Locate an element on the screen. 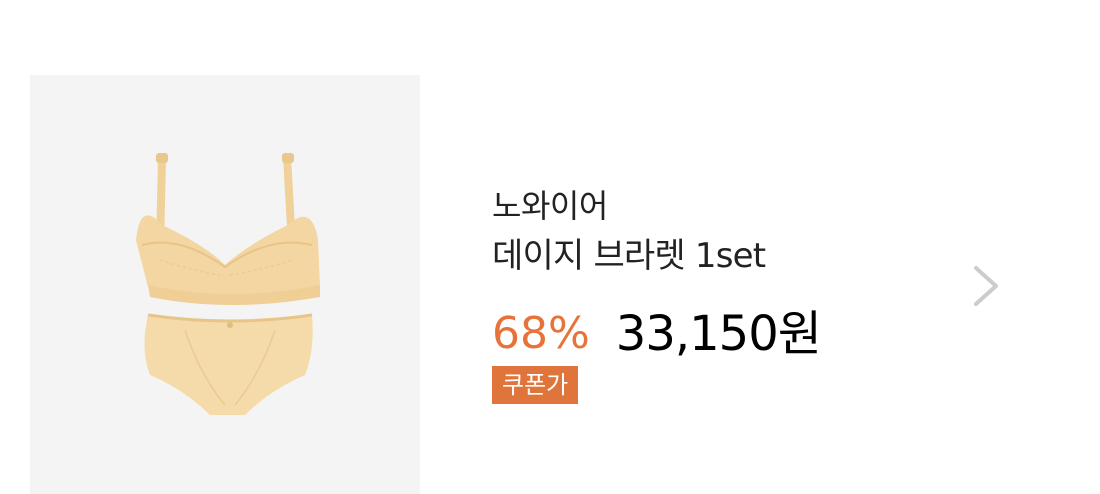 The image size is (1100, 494). lingerie-set-image is located at coordinates (228, 284).